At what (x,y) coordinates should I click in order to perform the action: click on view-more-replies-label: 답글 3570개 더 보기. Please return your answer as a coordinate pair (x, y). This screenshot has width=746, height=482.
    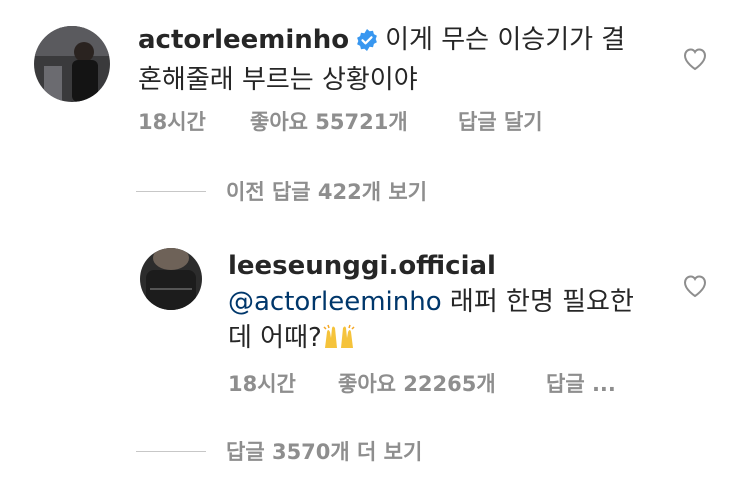
    Looking at the image, I should click on (324, 451).